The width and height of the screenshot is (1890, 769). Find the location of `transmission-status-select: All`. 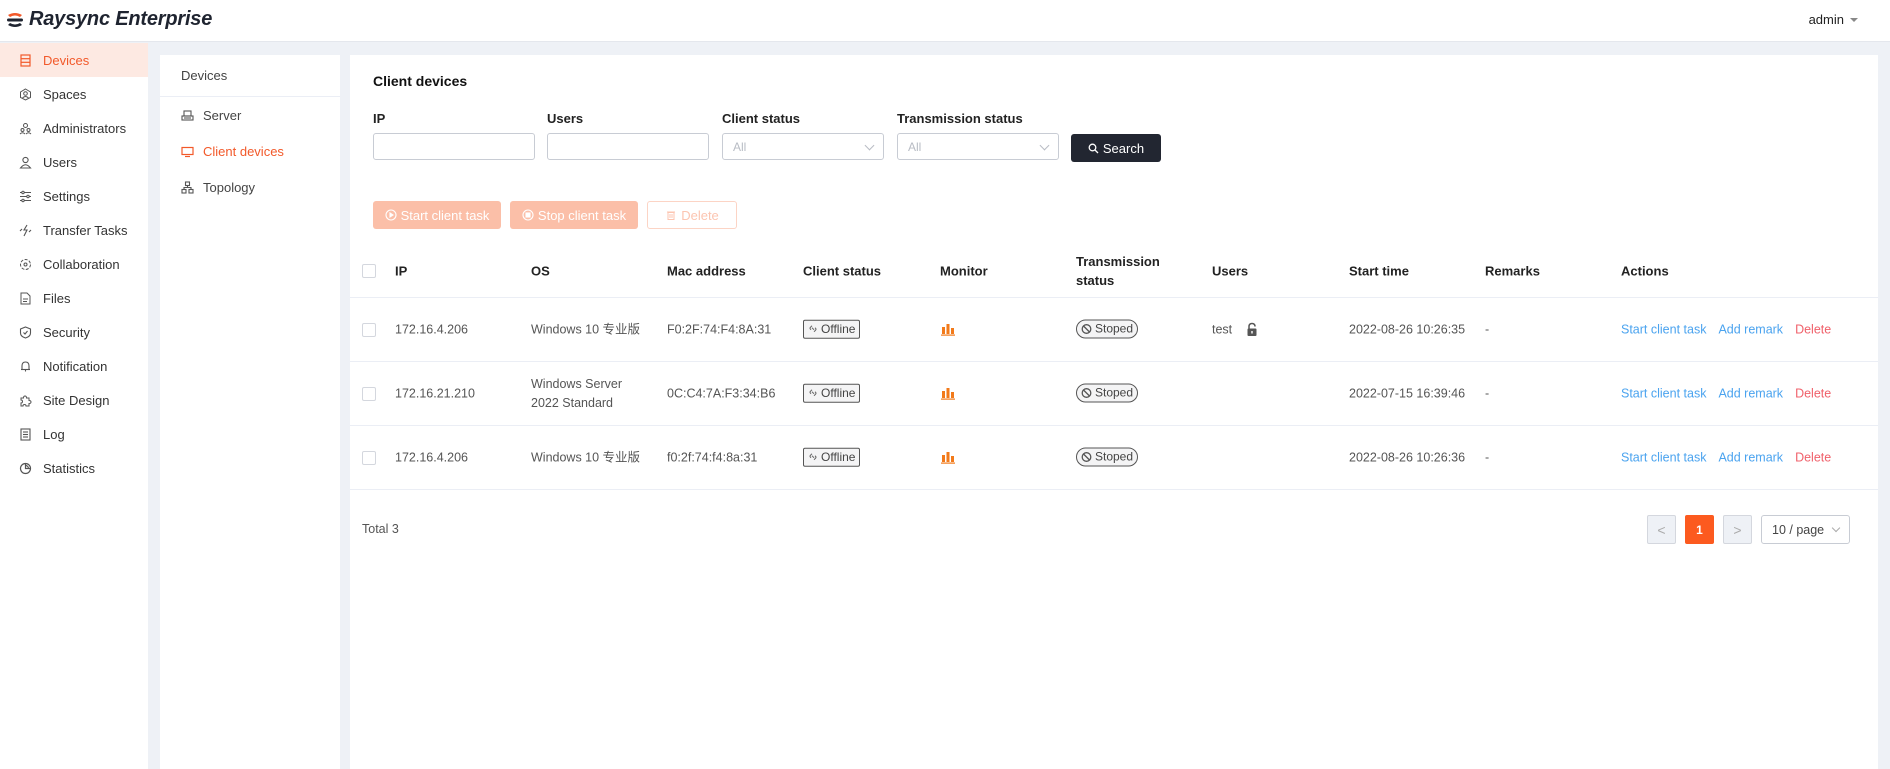

transmission-status-select: All is located at coordinates (978, 146).